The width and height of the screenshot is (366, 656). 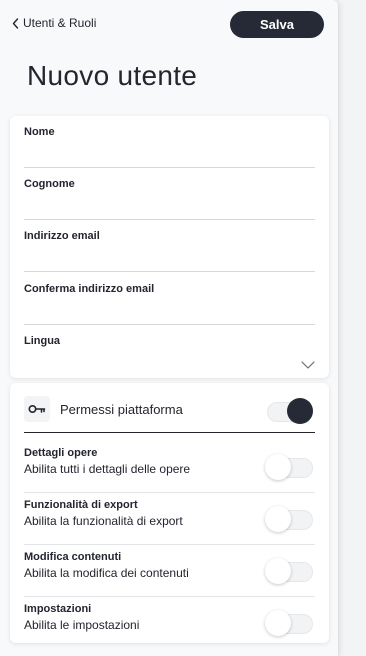 What do you see at coordinates (42, 341) in the screenshot?
I see `language-label: Lingua` at bounding box center [42, 341].